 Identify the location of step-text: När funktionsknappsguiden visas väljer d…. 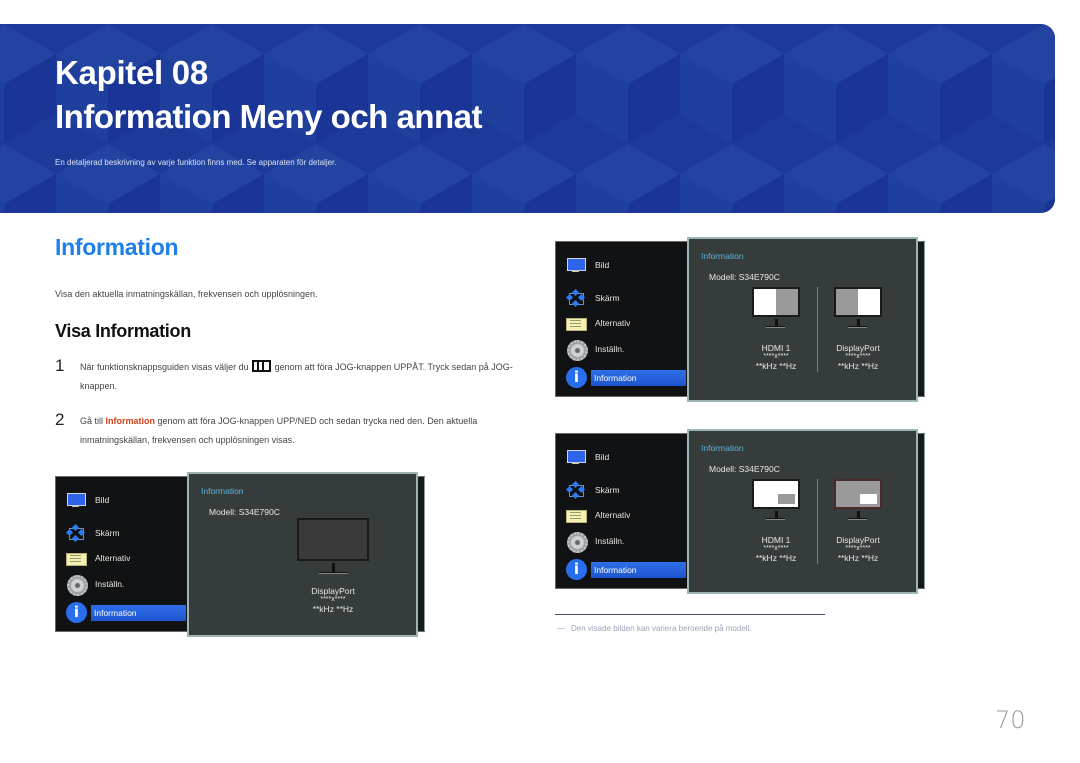
(164, 367).